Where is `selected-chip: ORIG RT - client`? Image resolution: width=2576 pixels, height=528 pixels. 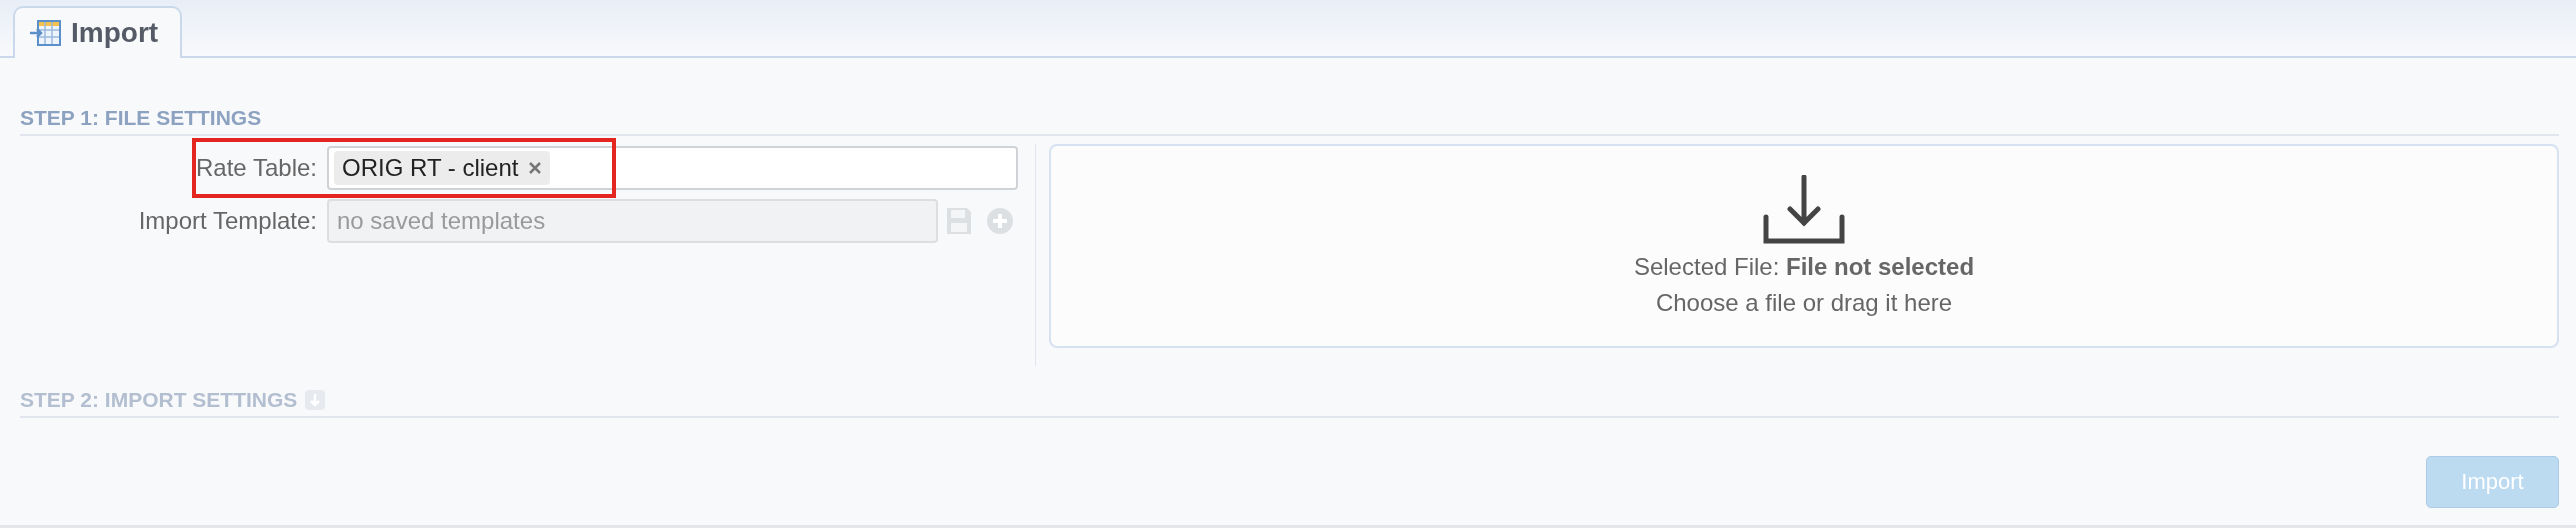
selected-chip: ORIG RT - client is located at coordinates (442, 168).